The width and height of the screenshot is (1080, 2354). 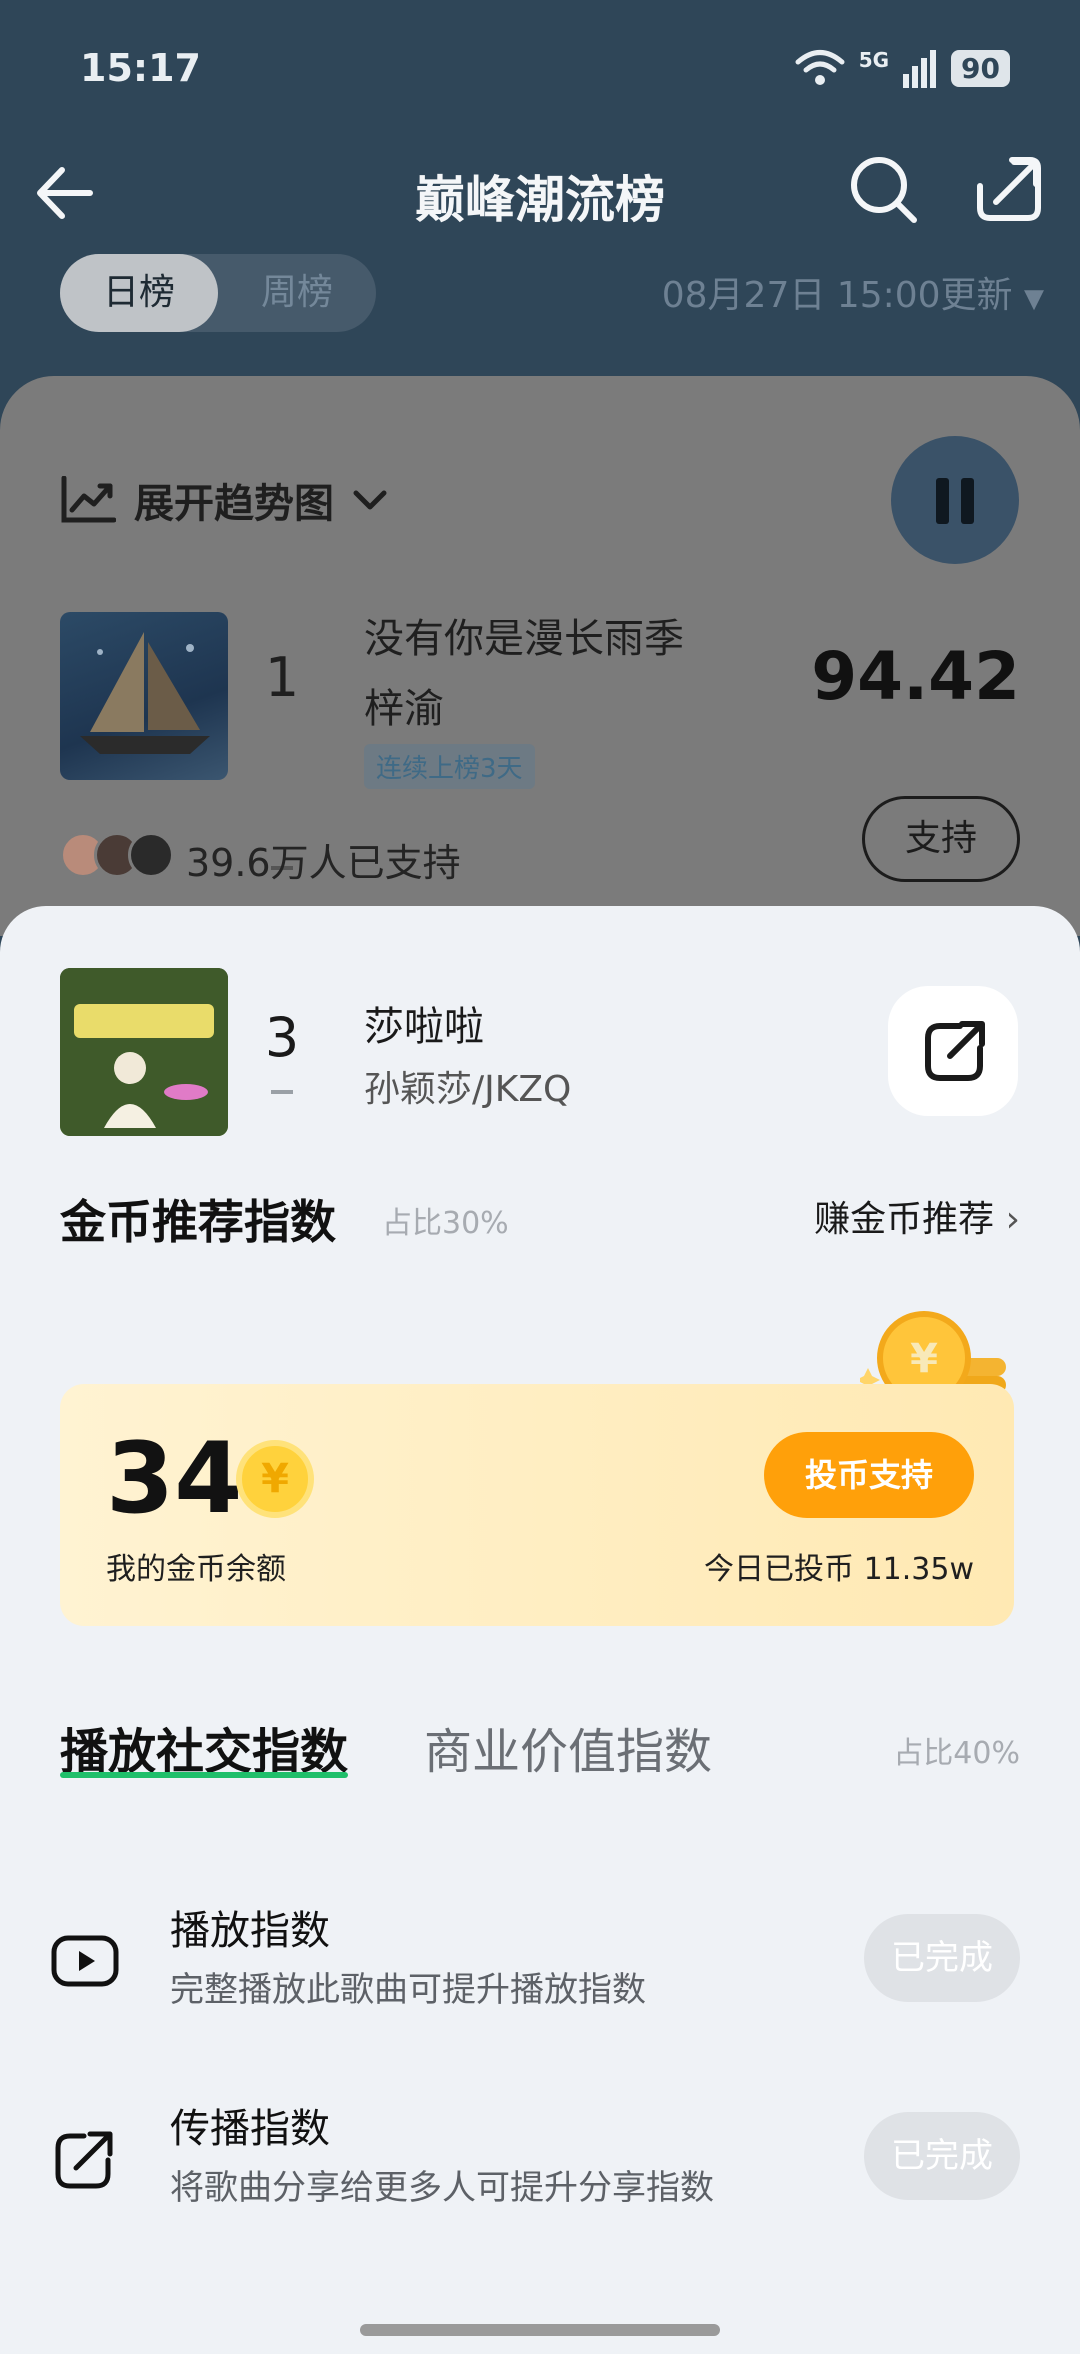 What do you see at coordinates (902, 68) in the screenshot?
I see `status-icons: 5G 90` at bounding box center [902, 68].